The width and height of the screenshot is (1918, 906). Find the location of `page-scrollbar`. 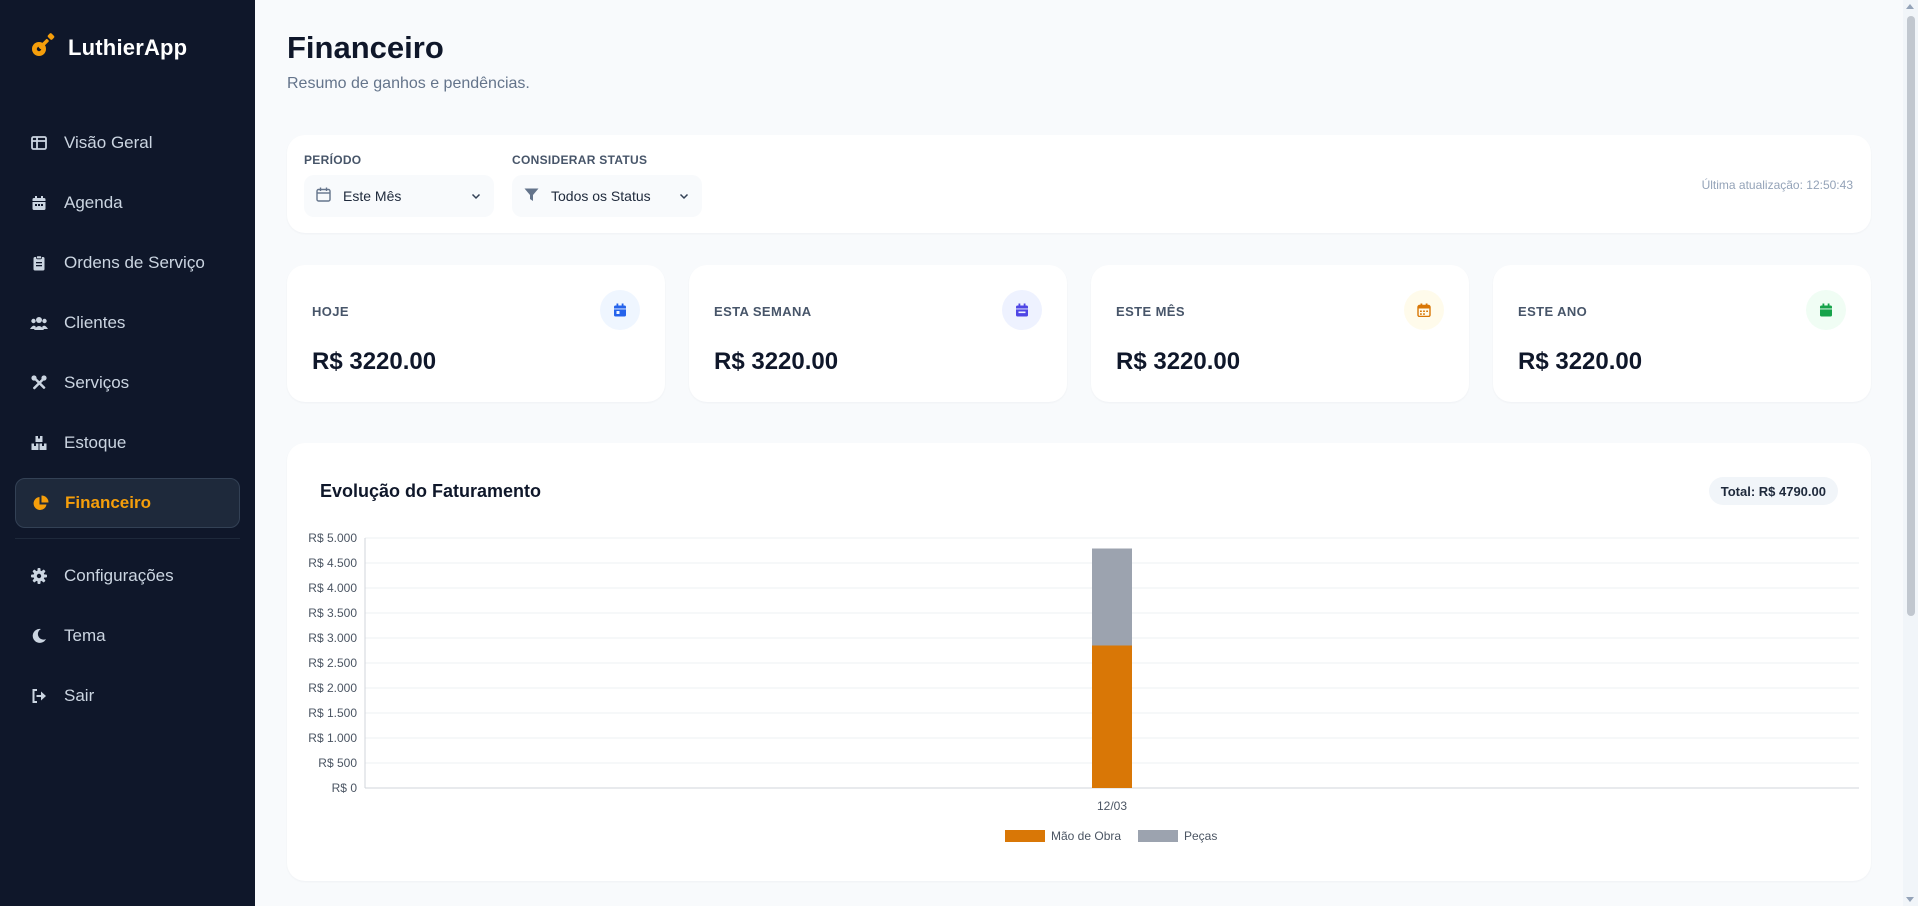

page-scrollbar is located at coordinates (1910, 453).